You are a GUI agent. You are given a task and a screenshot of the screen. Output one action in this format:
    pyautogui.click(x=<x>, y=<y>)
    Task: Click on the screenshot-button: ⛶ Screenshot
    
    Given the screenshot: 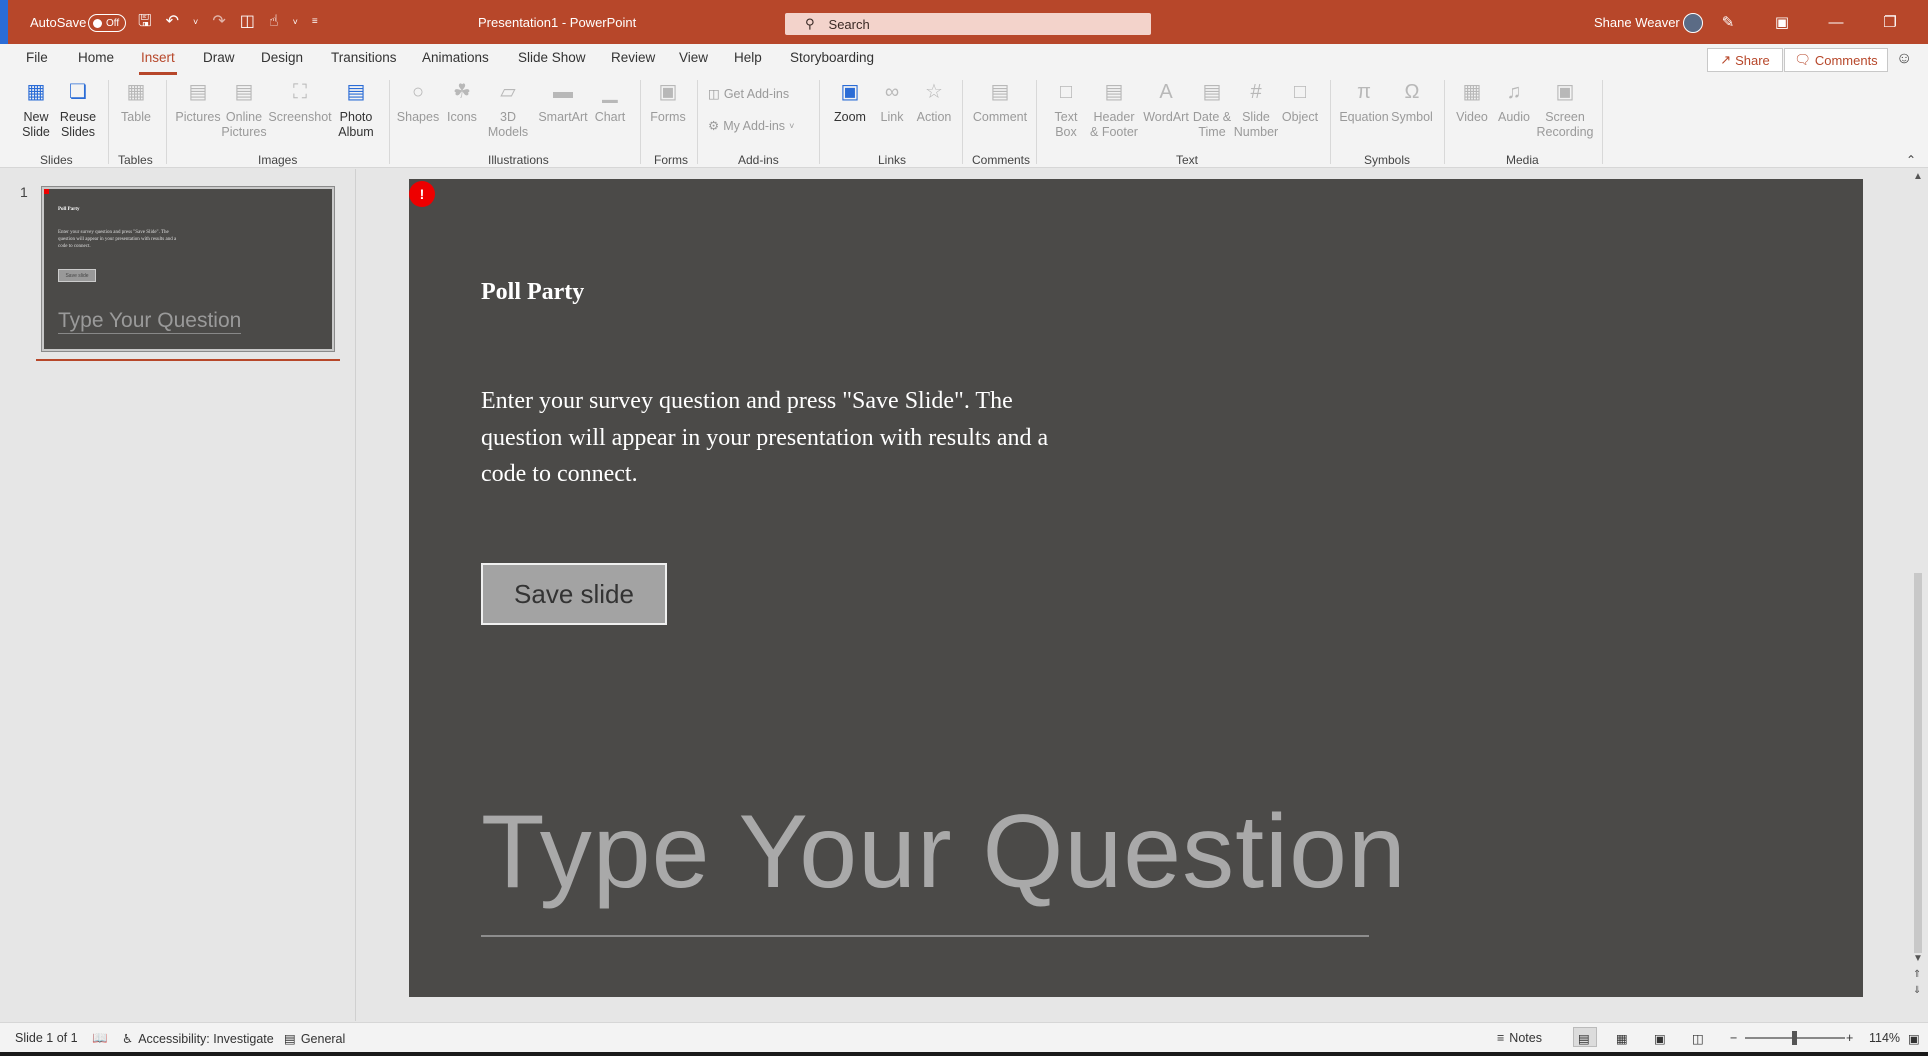 What is the action you would take?
    pyautogui.click(x=299, y=101)
    